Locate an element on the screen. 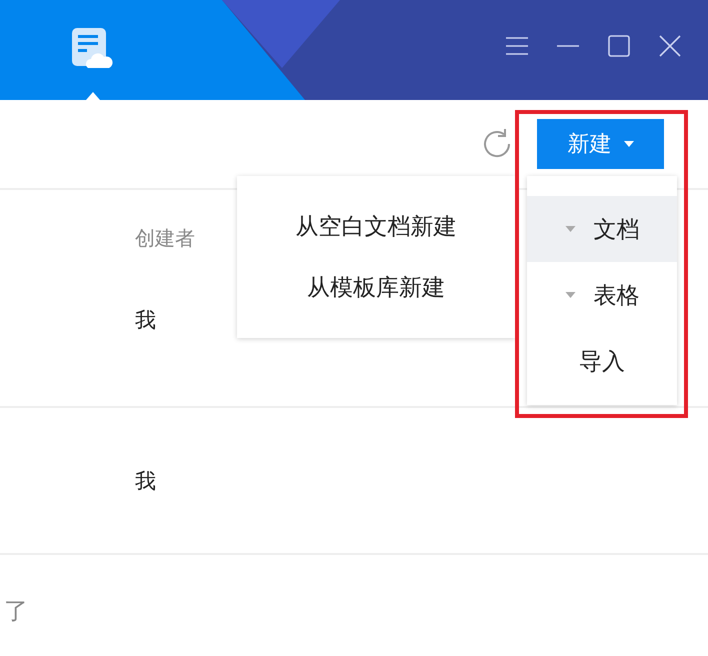  menu-item: 从空白文档新建 is located at coordinates (376, 226).